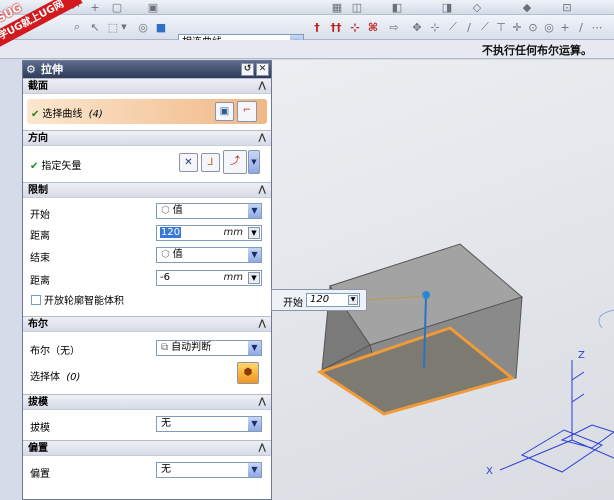 This screenshot has width=614, height=500. I want to click on section-header-limits: 限制 ⋀, so click(147, 190).